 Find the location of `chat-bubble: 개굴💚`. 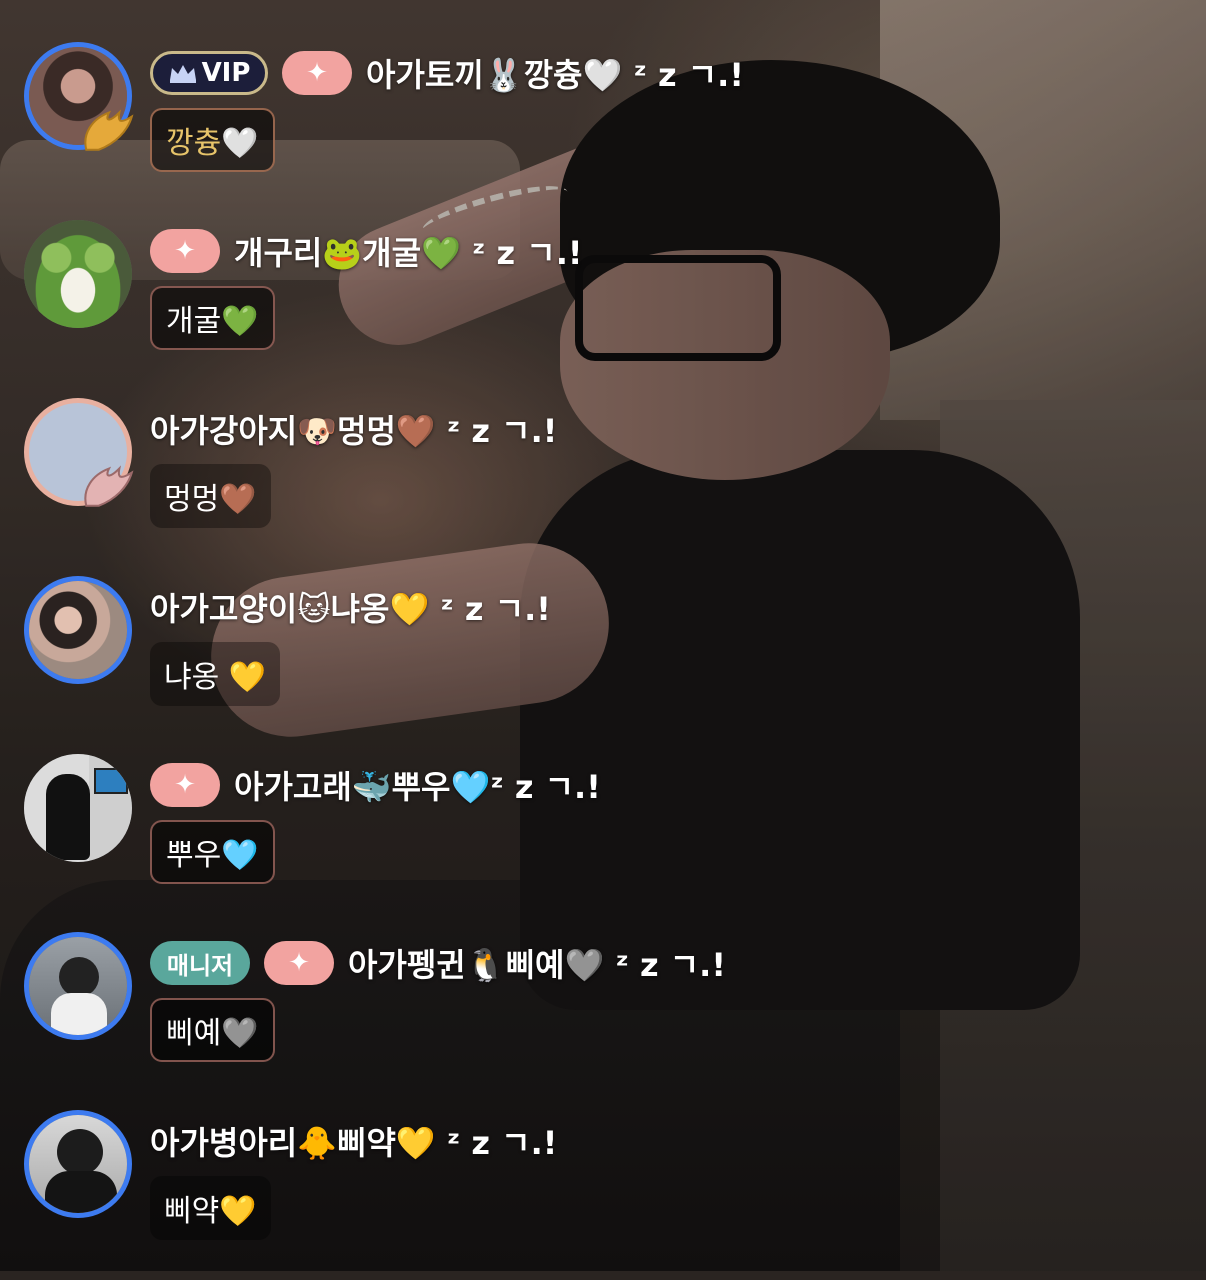

chat-bubble: 개굴💚 is located at coordinates (212, 318).